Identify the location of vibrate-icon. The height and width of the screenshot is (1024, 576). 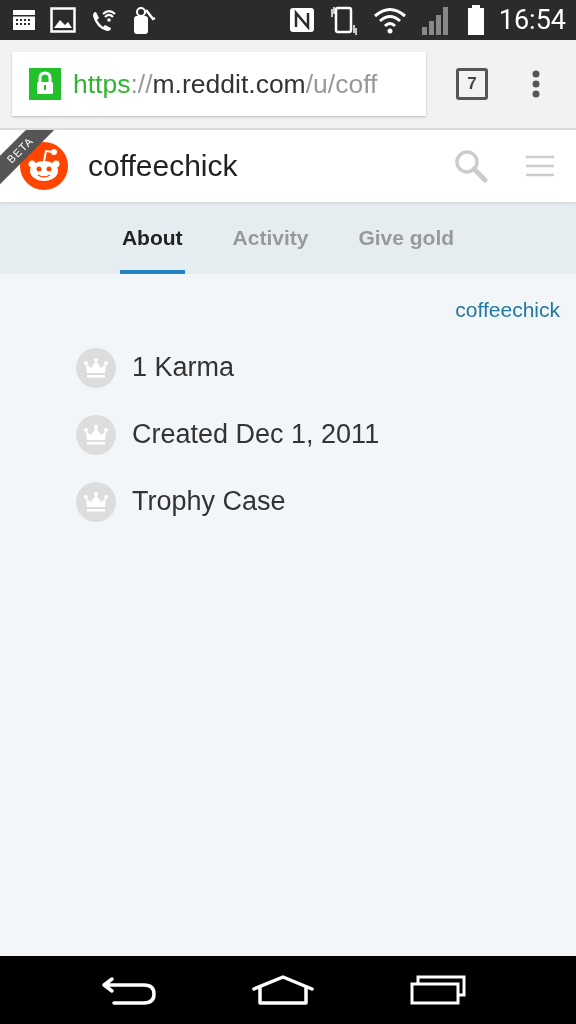
(343, 20).